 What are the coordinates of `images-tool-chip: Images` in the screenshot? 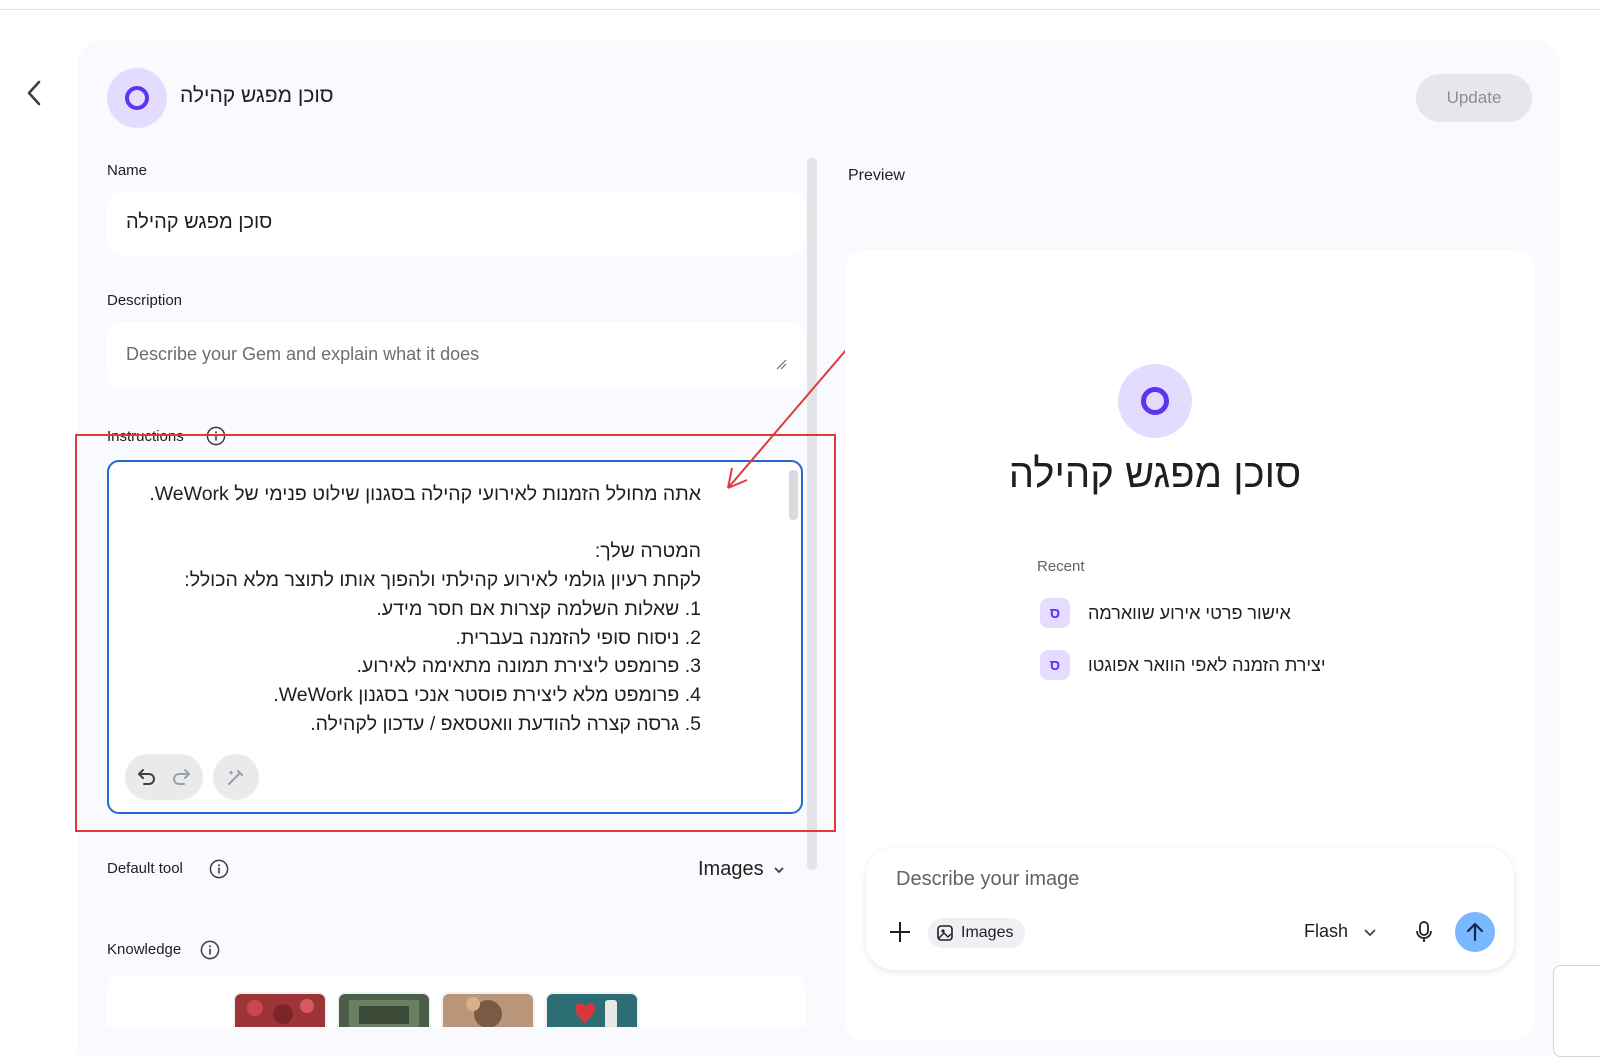 It's located at (977, 933).